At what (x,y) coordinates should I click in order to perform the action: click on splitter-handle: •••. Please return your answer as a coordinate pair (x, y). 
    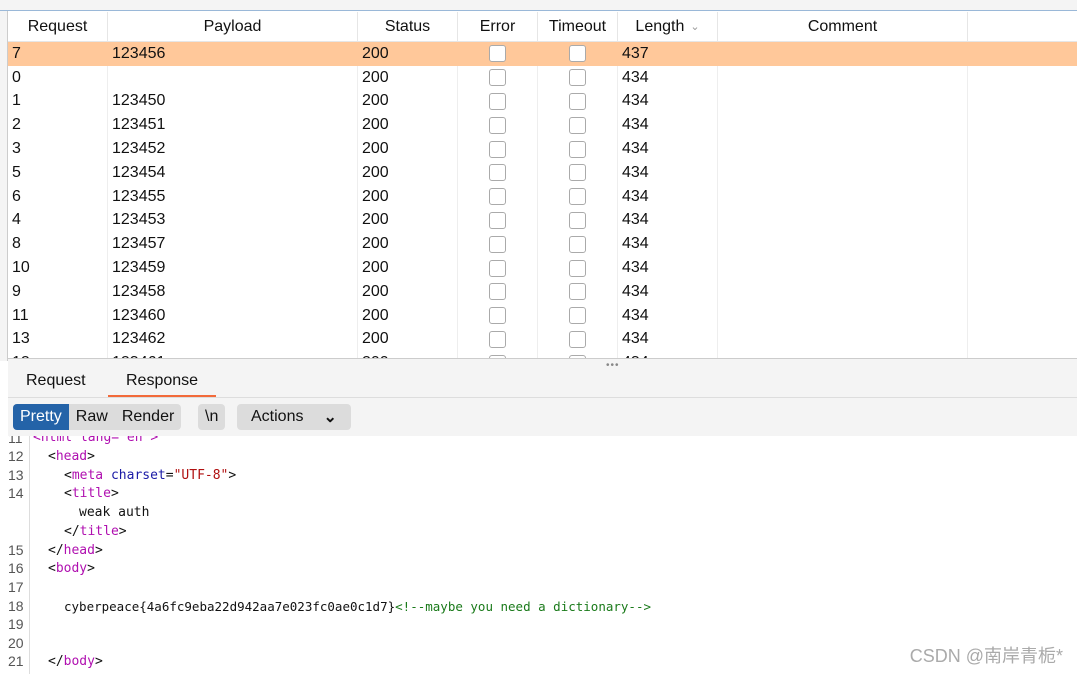
    Looking at the image, I should click on (542, 364).